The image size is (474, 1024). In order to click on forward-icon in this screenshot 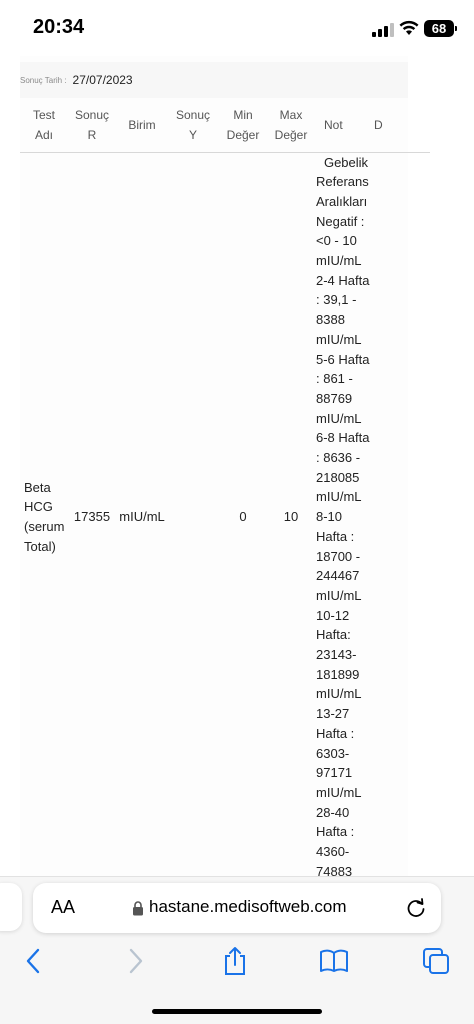, I will do `click(136, 961)`.